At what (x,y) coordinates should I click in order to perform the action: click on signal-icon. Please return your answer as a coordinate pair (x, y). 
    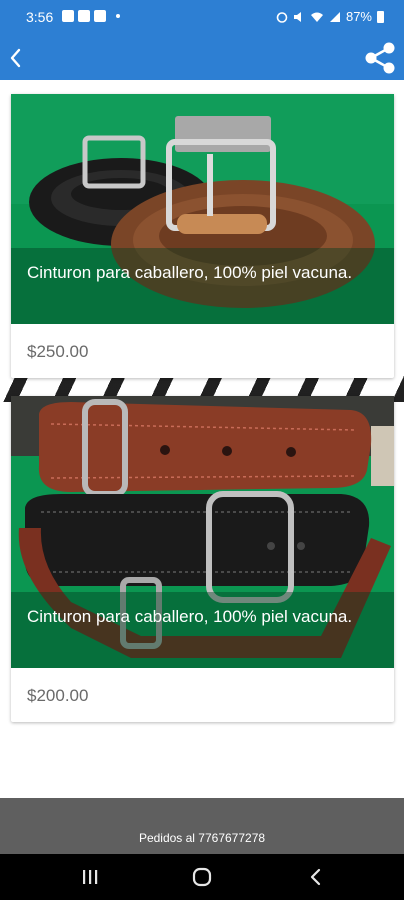
    Looking at the image, I should click on (334, 16).